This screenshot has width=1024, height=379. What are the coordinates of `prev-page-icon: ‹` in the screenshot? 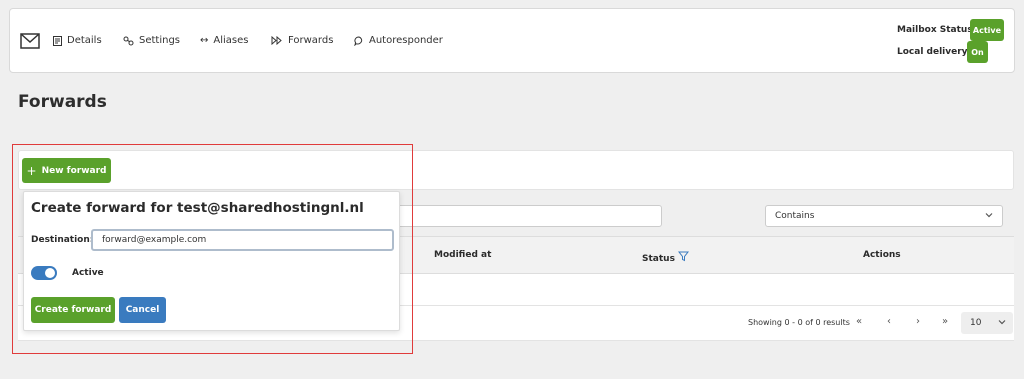 It's located at (889, 321).